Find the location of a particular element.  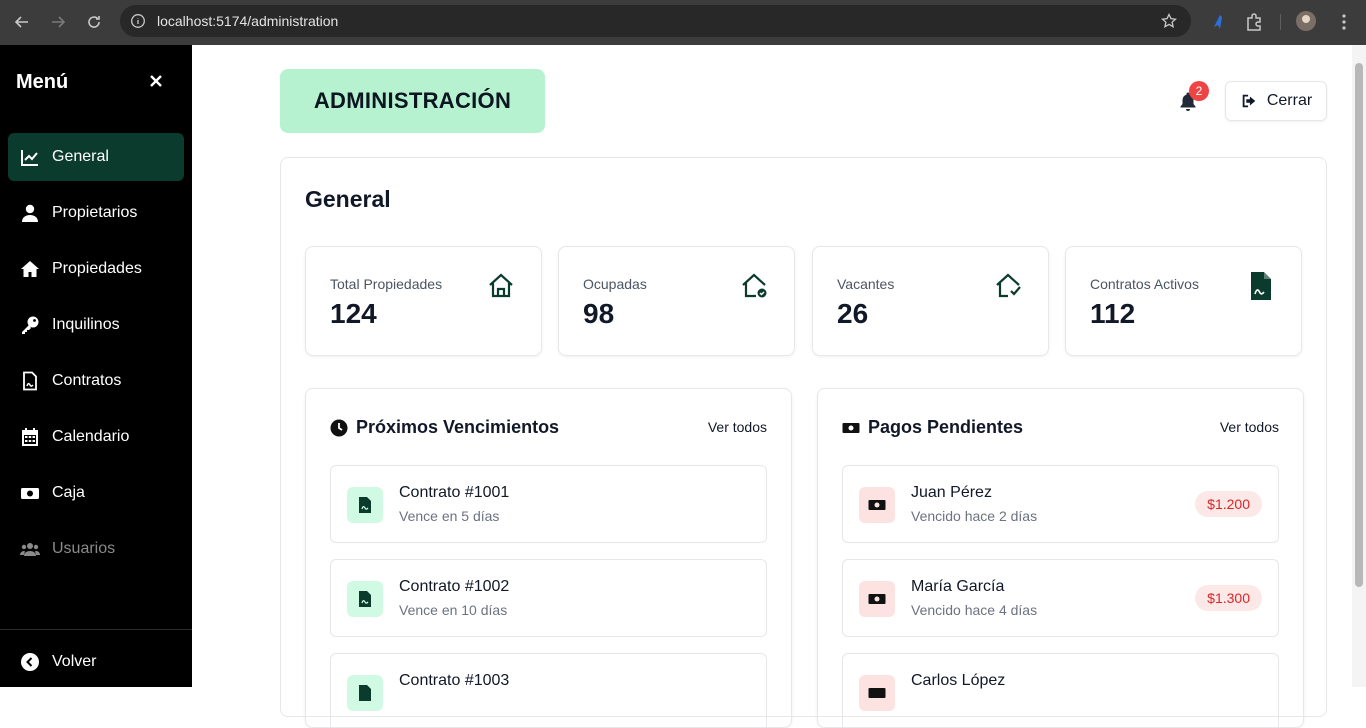

stat-card-vacantes: Vacantes 26 is located at coordinates (930, 301).